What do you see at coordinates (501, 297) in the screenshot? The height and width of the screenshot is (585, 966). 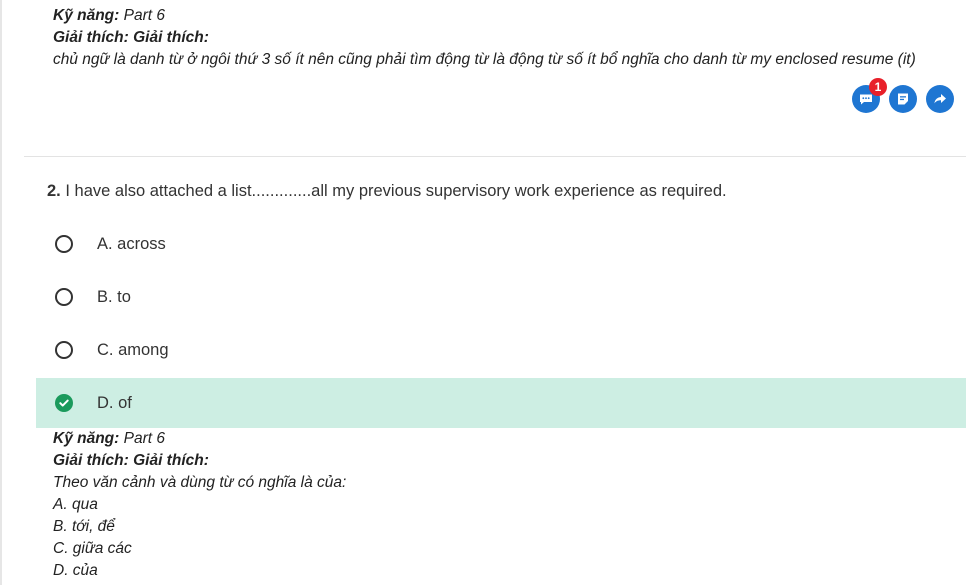 I see `option-b: B. to` at bounding box center [501, 297].